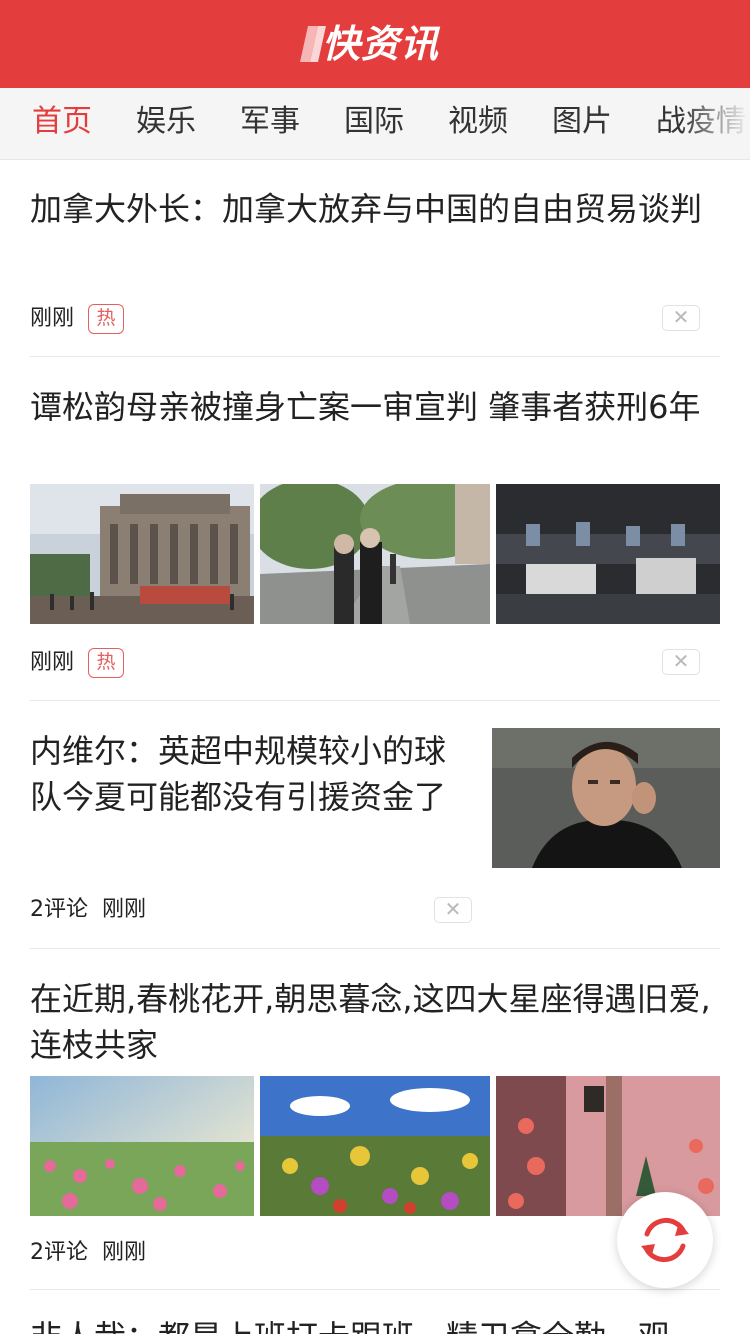 The height and width of the screenshot is (1334, 750). What do you see at coordinates (715, 123) in the screenshot?
I see `nav-fade` at bounding box center [715, 123].